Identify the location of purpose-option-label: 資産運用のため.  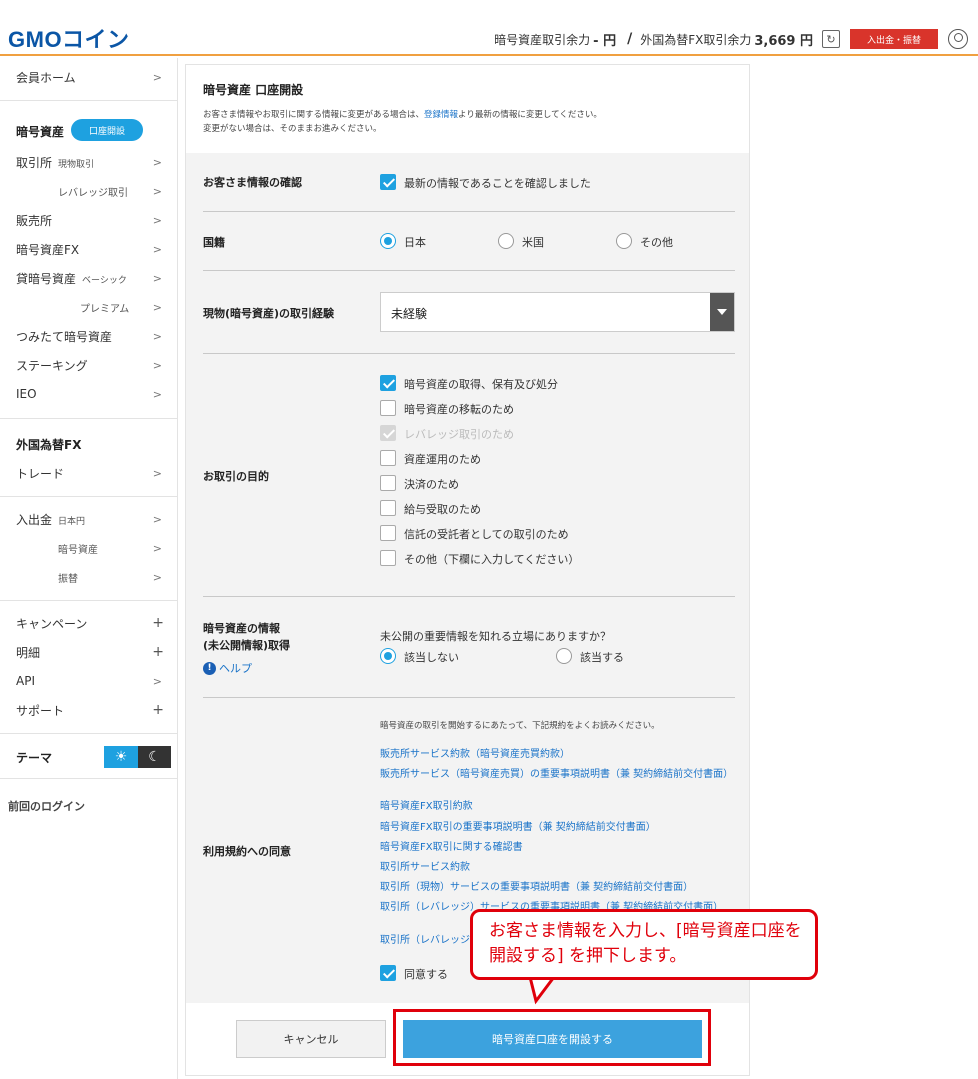
(442, 459).